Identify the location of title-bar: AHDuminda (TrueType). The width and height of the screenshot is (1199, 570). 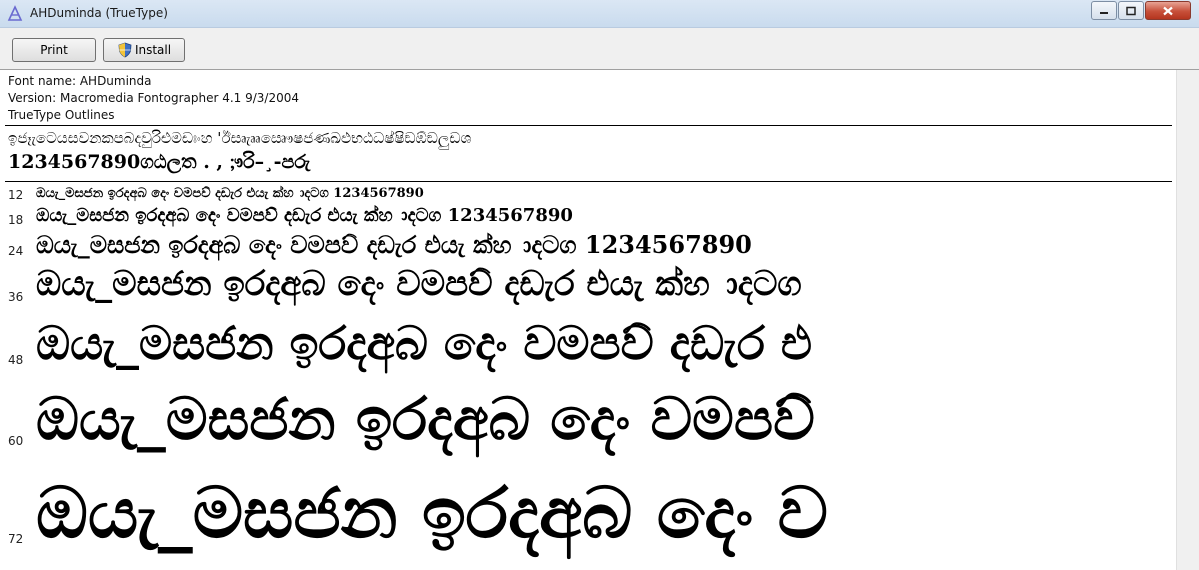
(599, 14).